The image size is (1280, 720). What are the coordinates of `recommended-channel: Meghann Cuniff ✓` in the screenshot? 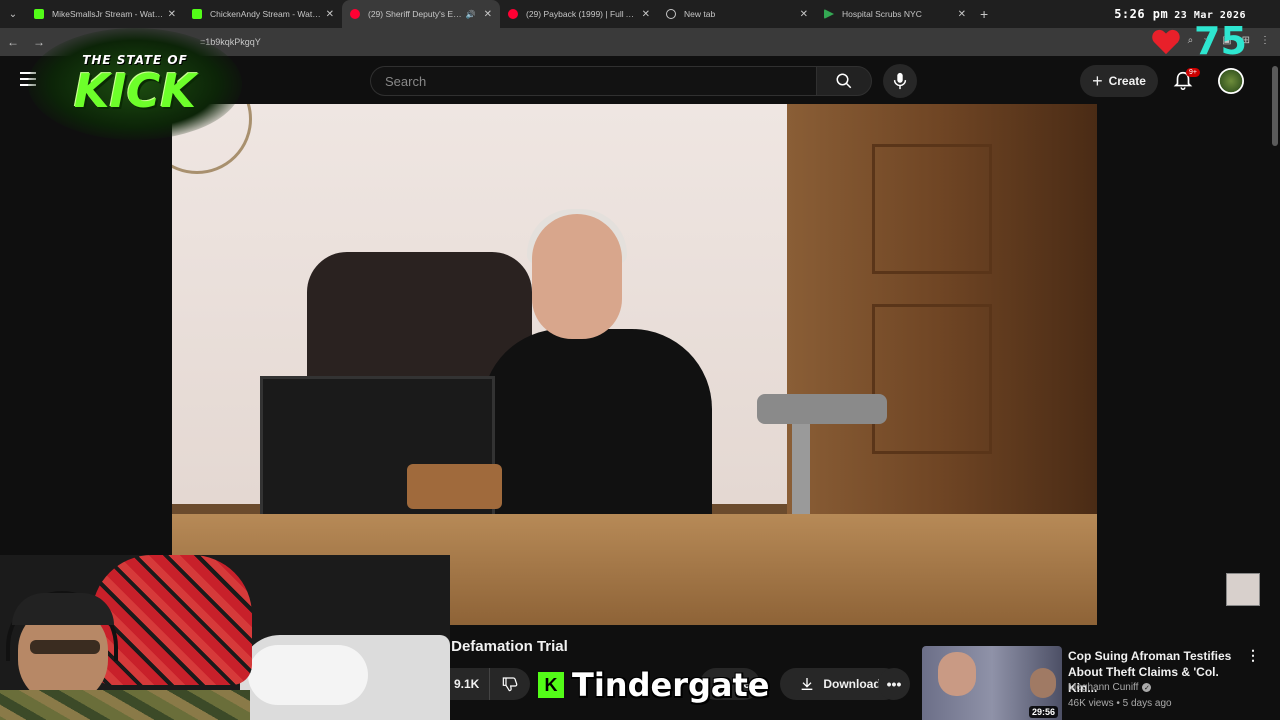 It's located at (1110, 687).